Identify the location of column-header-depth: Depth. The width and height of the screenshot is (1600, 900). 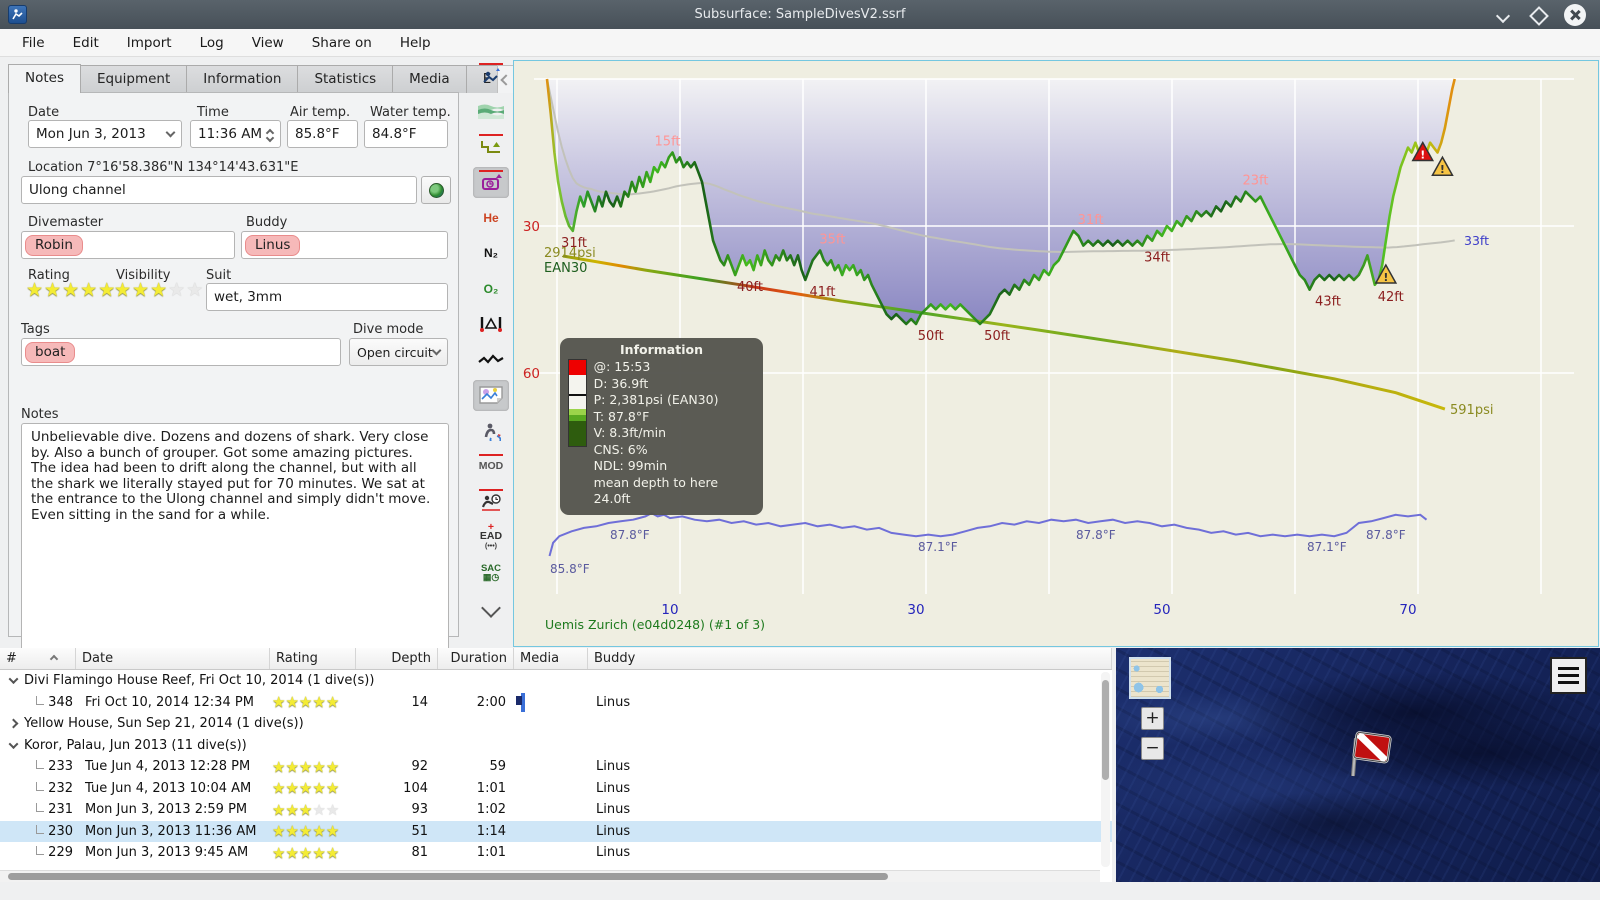
(397, 658).